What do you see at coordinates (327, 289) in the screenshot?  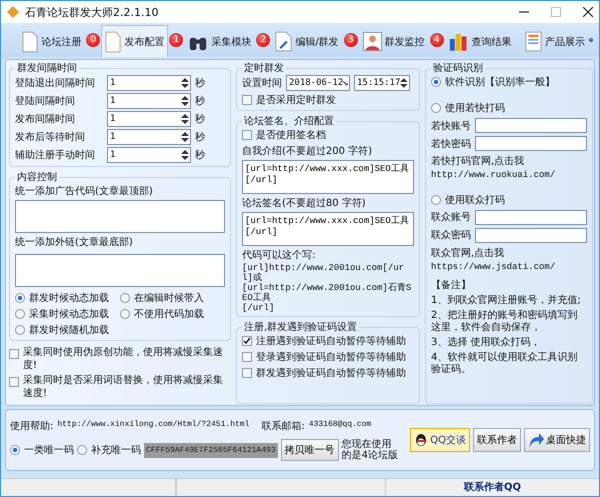 I see `hint-code: [url]http://www.2001ou.com[/url]或 [url=http://www.2001ou.com]石青SEO工具 [/url]` at bounding box center [327, 289].